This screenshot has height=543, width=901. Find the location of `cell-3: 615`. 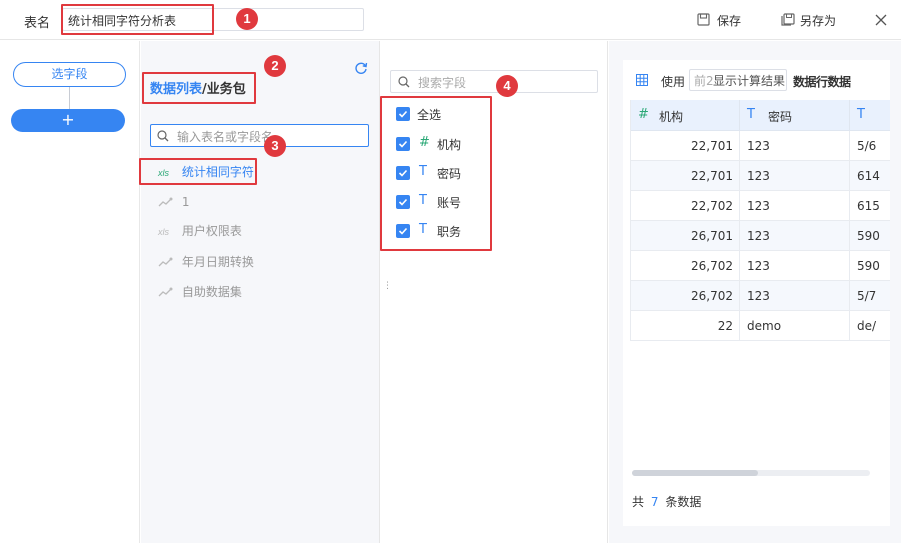

cell-3: 615 is located at coordinates (868, 206).